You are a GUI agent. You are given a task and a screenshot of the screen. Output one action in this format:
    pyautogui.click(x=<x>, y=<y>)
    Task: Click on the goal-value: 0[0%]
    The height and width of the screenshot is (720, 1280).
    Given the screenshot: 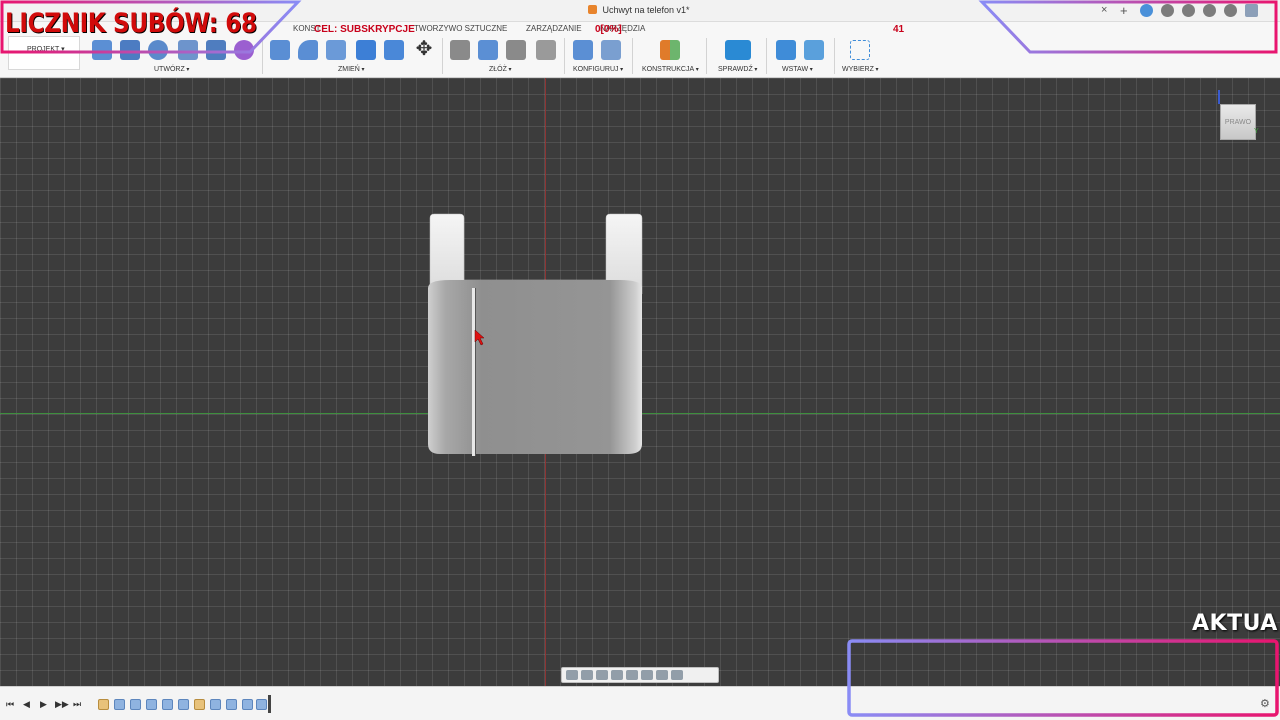 What is the action you would take?
    pyautogui.click(x=608, y=29)
    